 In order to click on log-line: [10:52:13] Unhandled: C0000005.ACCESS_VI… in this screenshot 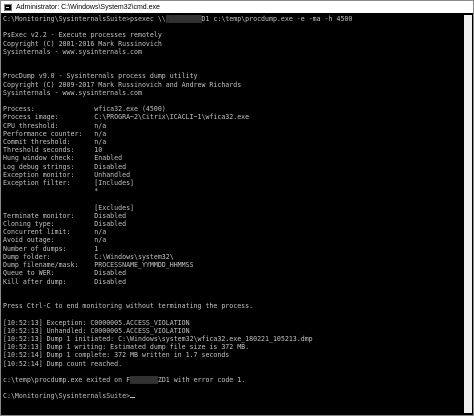, I will do `click(96, 330)`.